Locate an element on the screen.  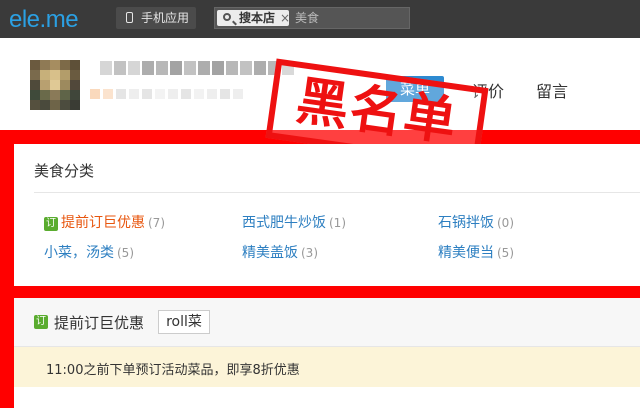
category-item-advance-order: 订提前订巨优惠 (7) is located at coordinates (104, 222).